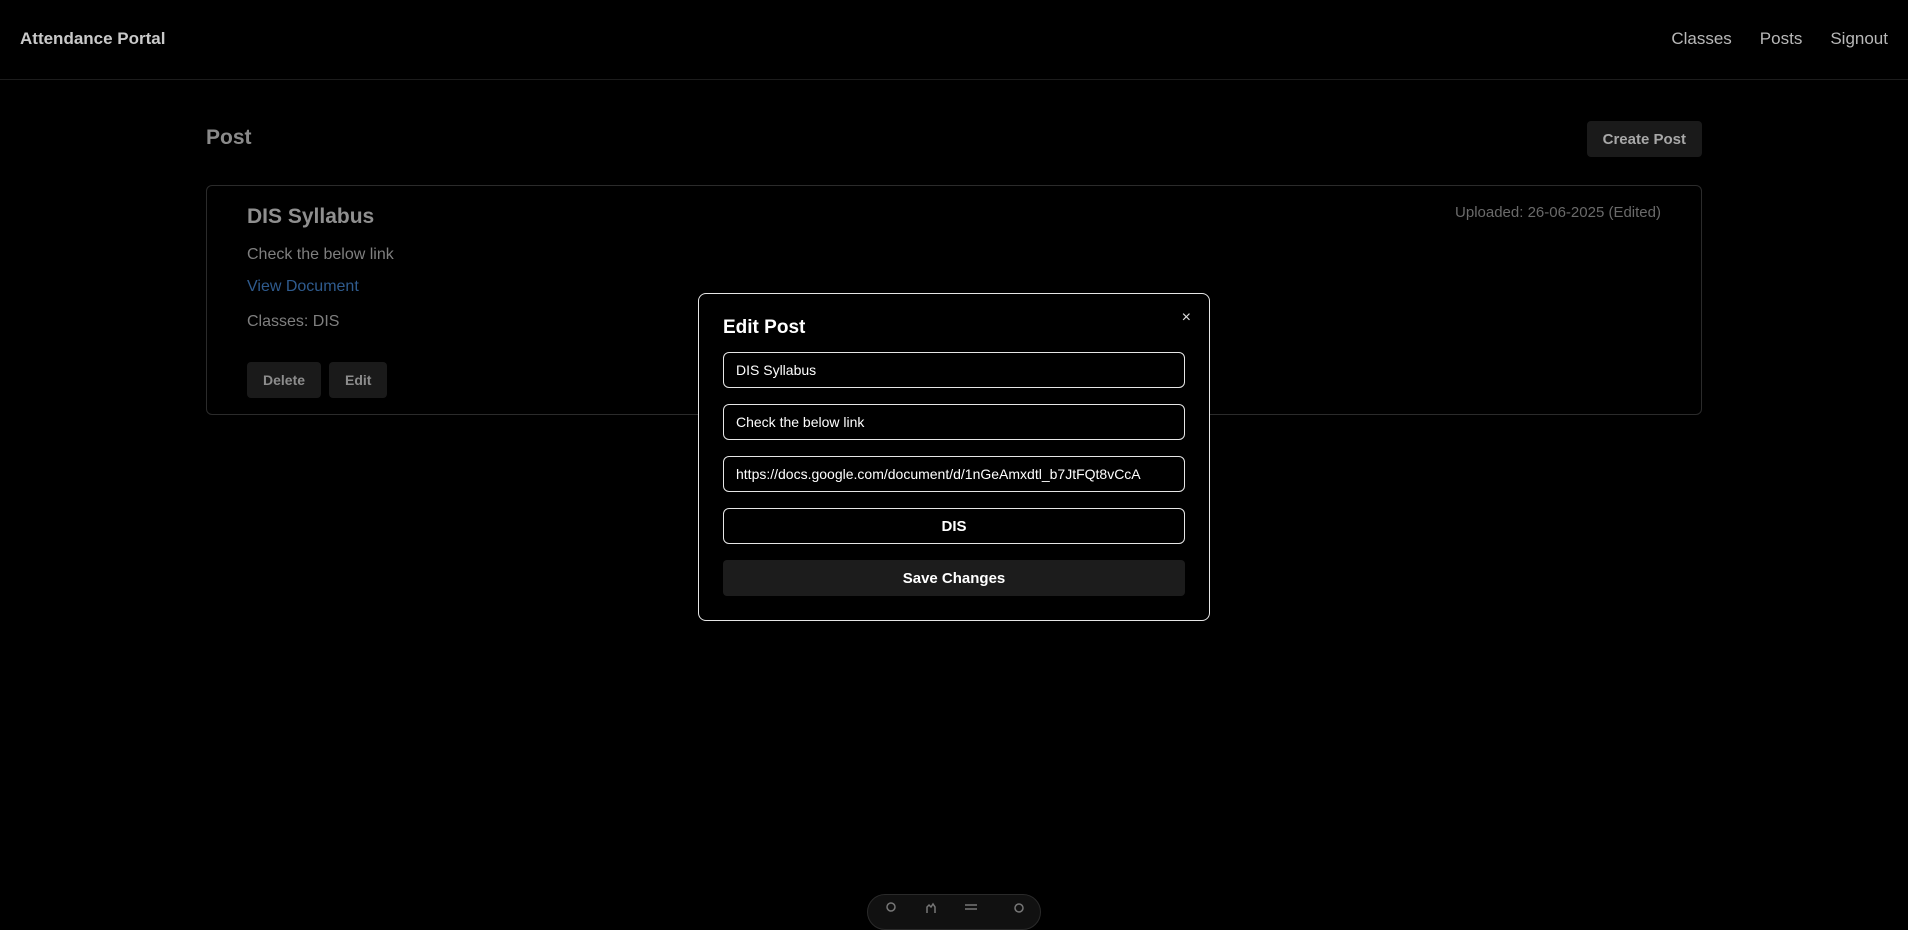  What do you see at coordinates (764, 327) in the screenshot?
I see `modal-title: Edit Post` at bounding box center [764, 327].